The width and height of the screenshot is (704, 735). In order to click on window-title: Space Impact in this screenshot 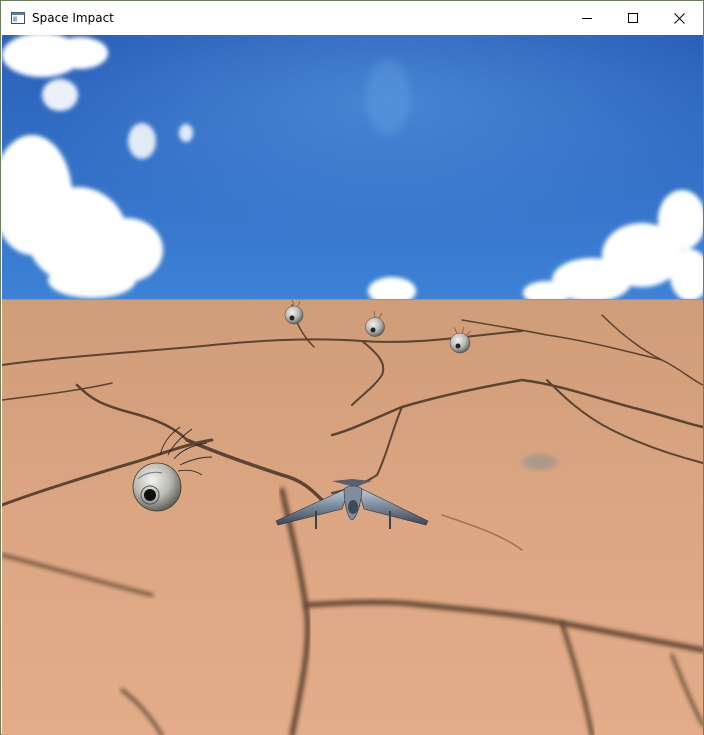, I will do `click(73, 18)`.